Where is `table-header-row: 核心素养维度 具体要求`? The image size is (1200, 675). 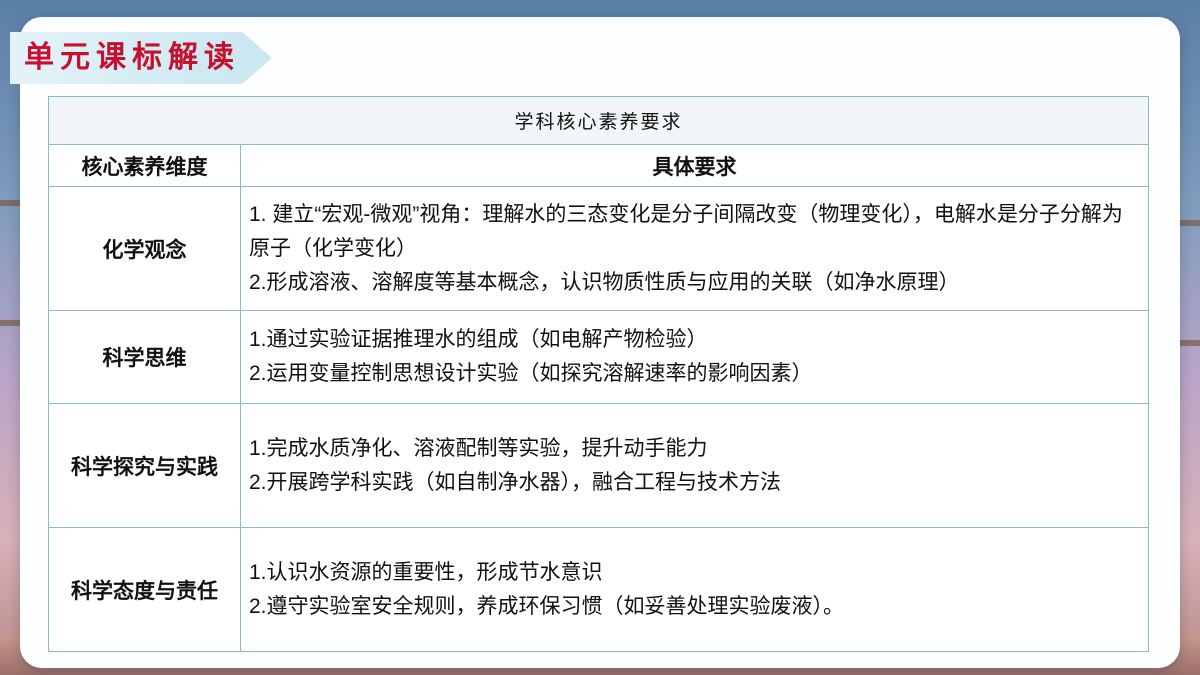
table-header-row: 核心素养维度 具体要求 is located at coordinates (599, 165).